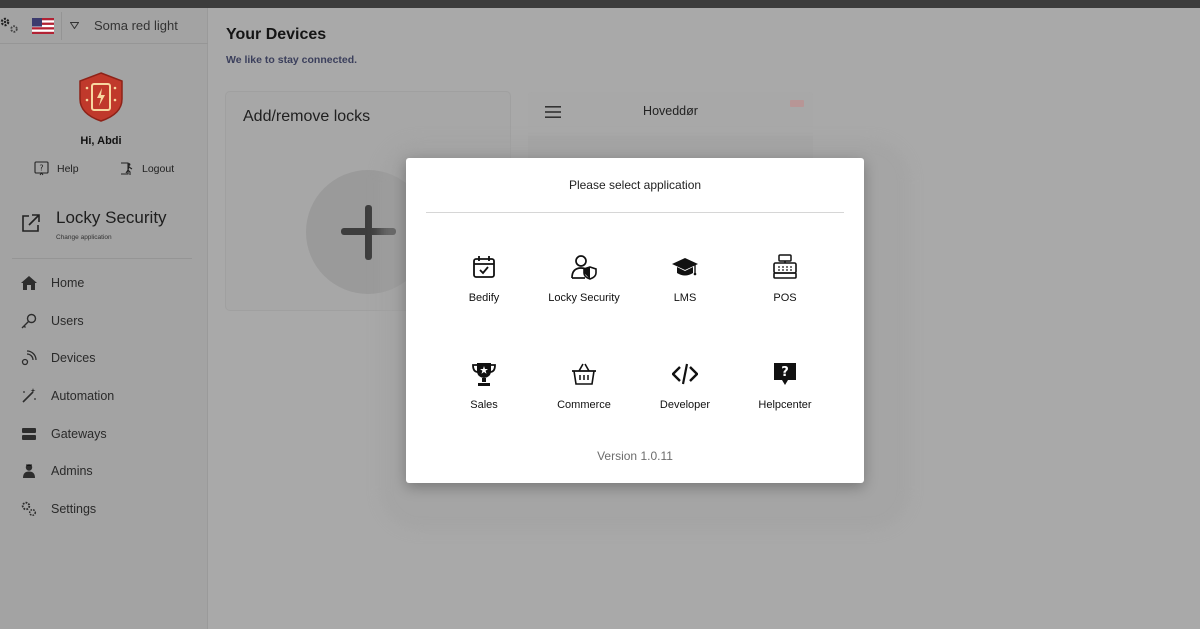 The width and height of the screenshot is (1200, 629). I want to click on app-label: Sales, so click(484, 405).